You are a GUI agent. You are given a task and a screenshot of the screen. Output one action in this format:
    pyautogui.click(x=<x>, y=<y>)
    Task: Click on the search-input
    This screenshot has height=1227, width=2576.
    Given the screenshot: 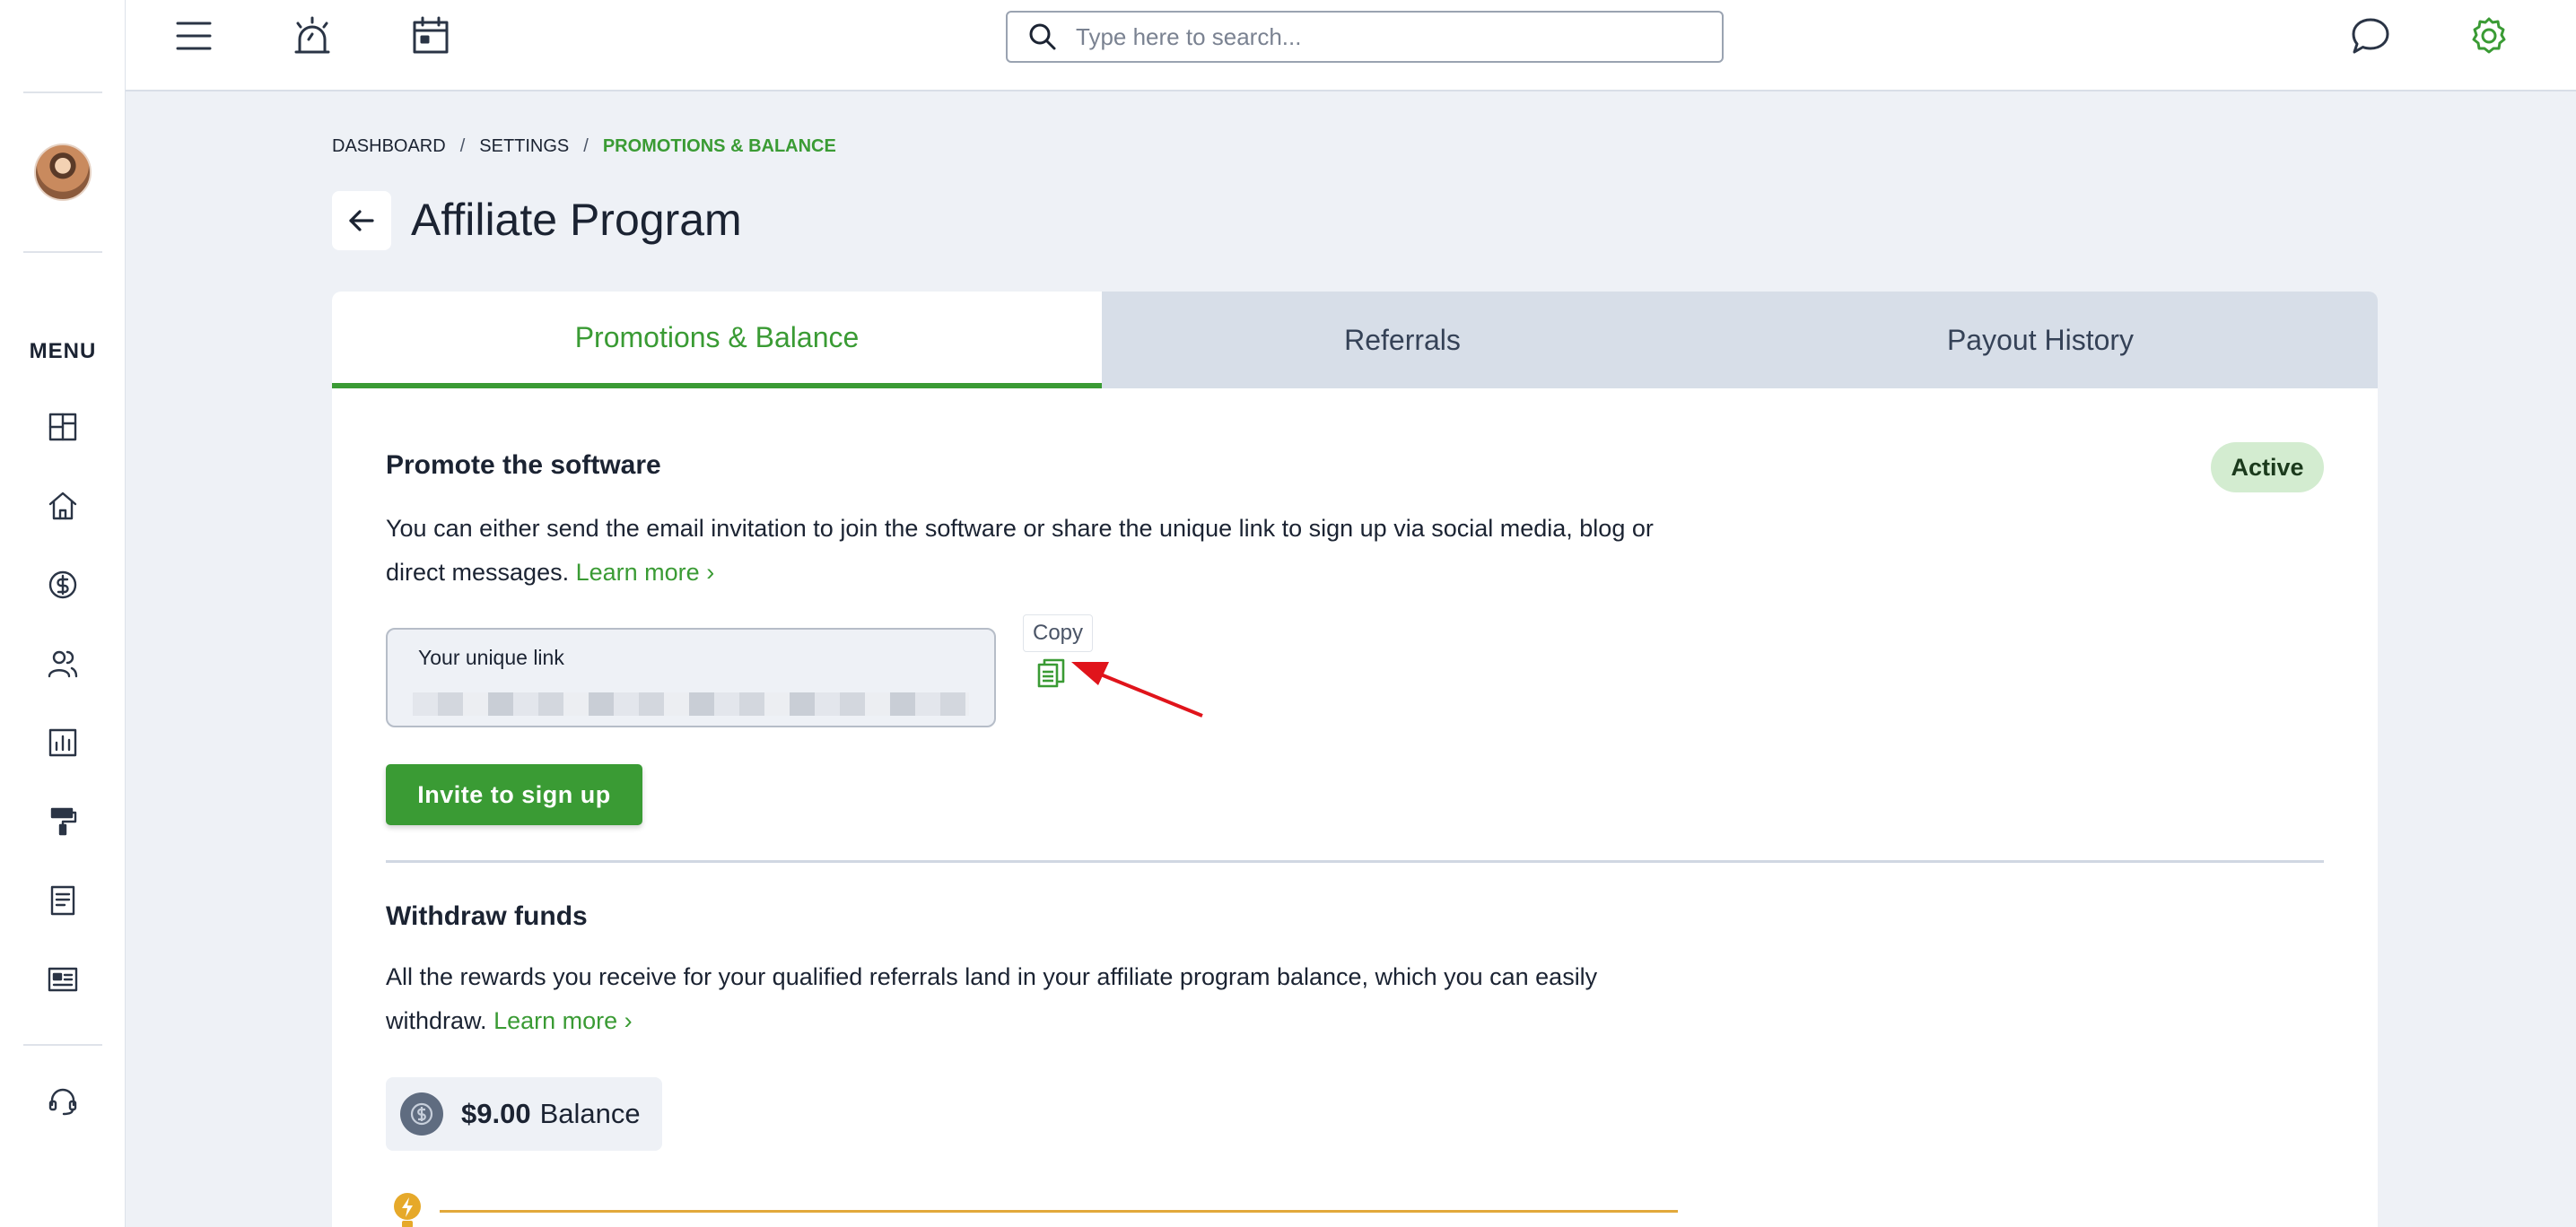 What is the action you would take?
    pyautogui.click(x=1381, y=36)
    